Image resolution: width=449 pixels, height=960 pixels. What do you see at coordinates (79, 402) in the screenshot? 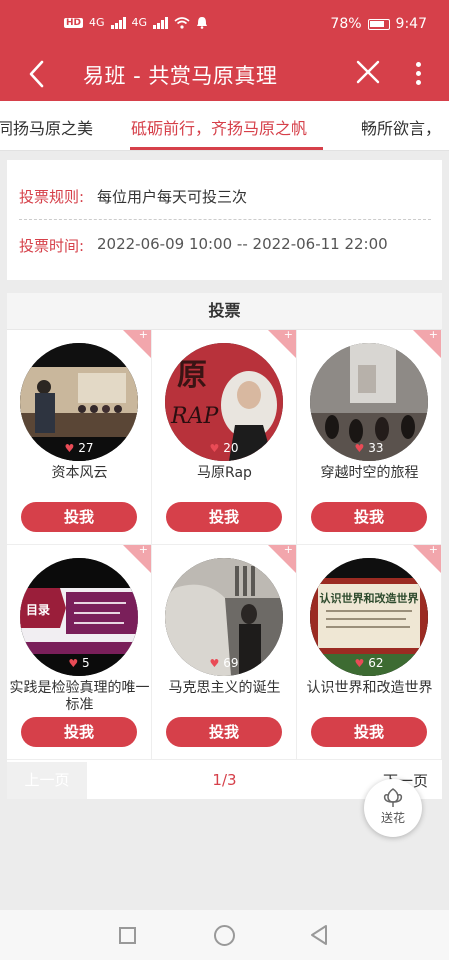
I see `item-thumbnail: ♥ 27` at bounding box center [79, 402].